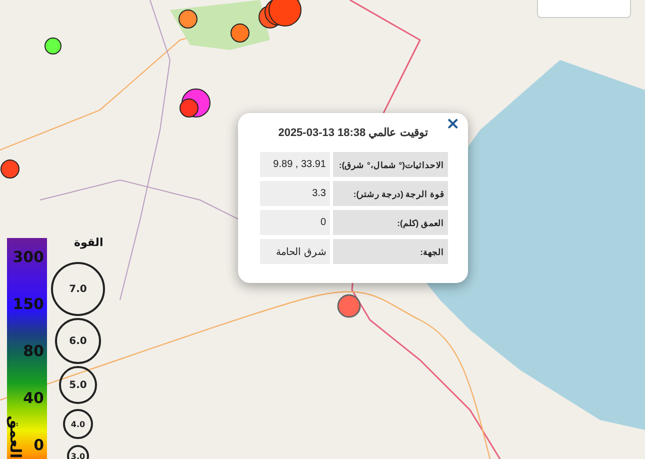 The image size is (645, 459). What do you see at coordinates (78, 385) in the screenshot?
I see `magnitude-circle: 5.0` at bounding box center [78, 385].